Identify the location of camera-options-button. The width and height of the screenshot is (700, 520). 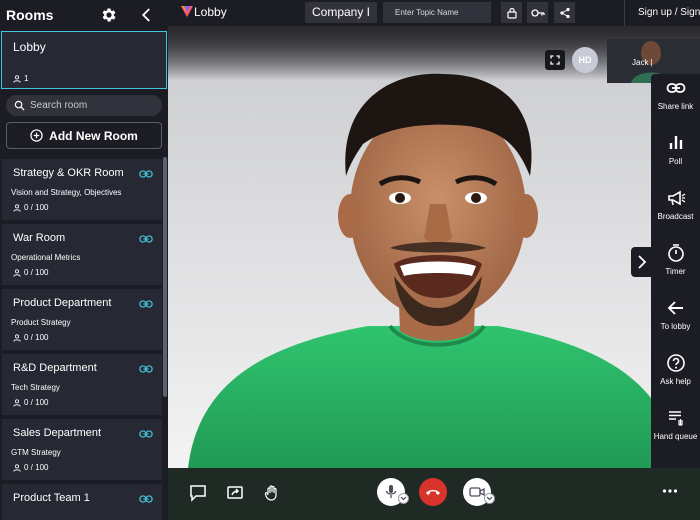
(489, 498).